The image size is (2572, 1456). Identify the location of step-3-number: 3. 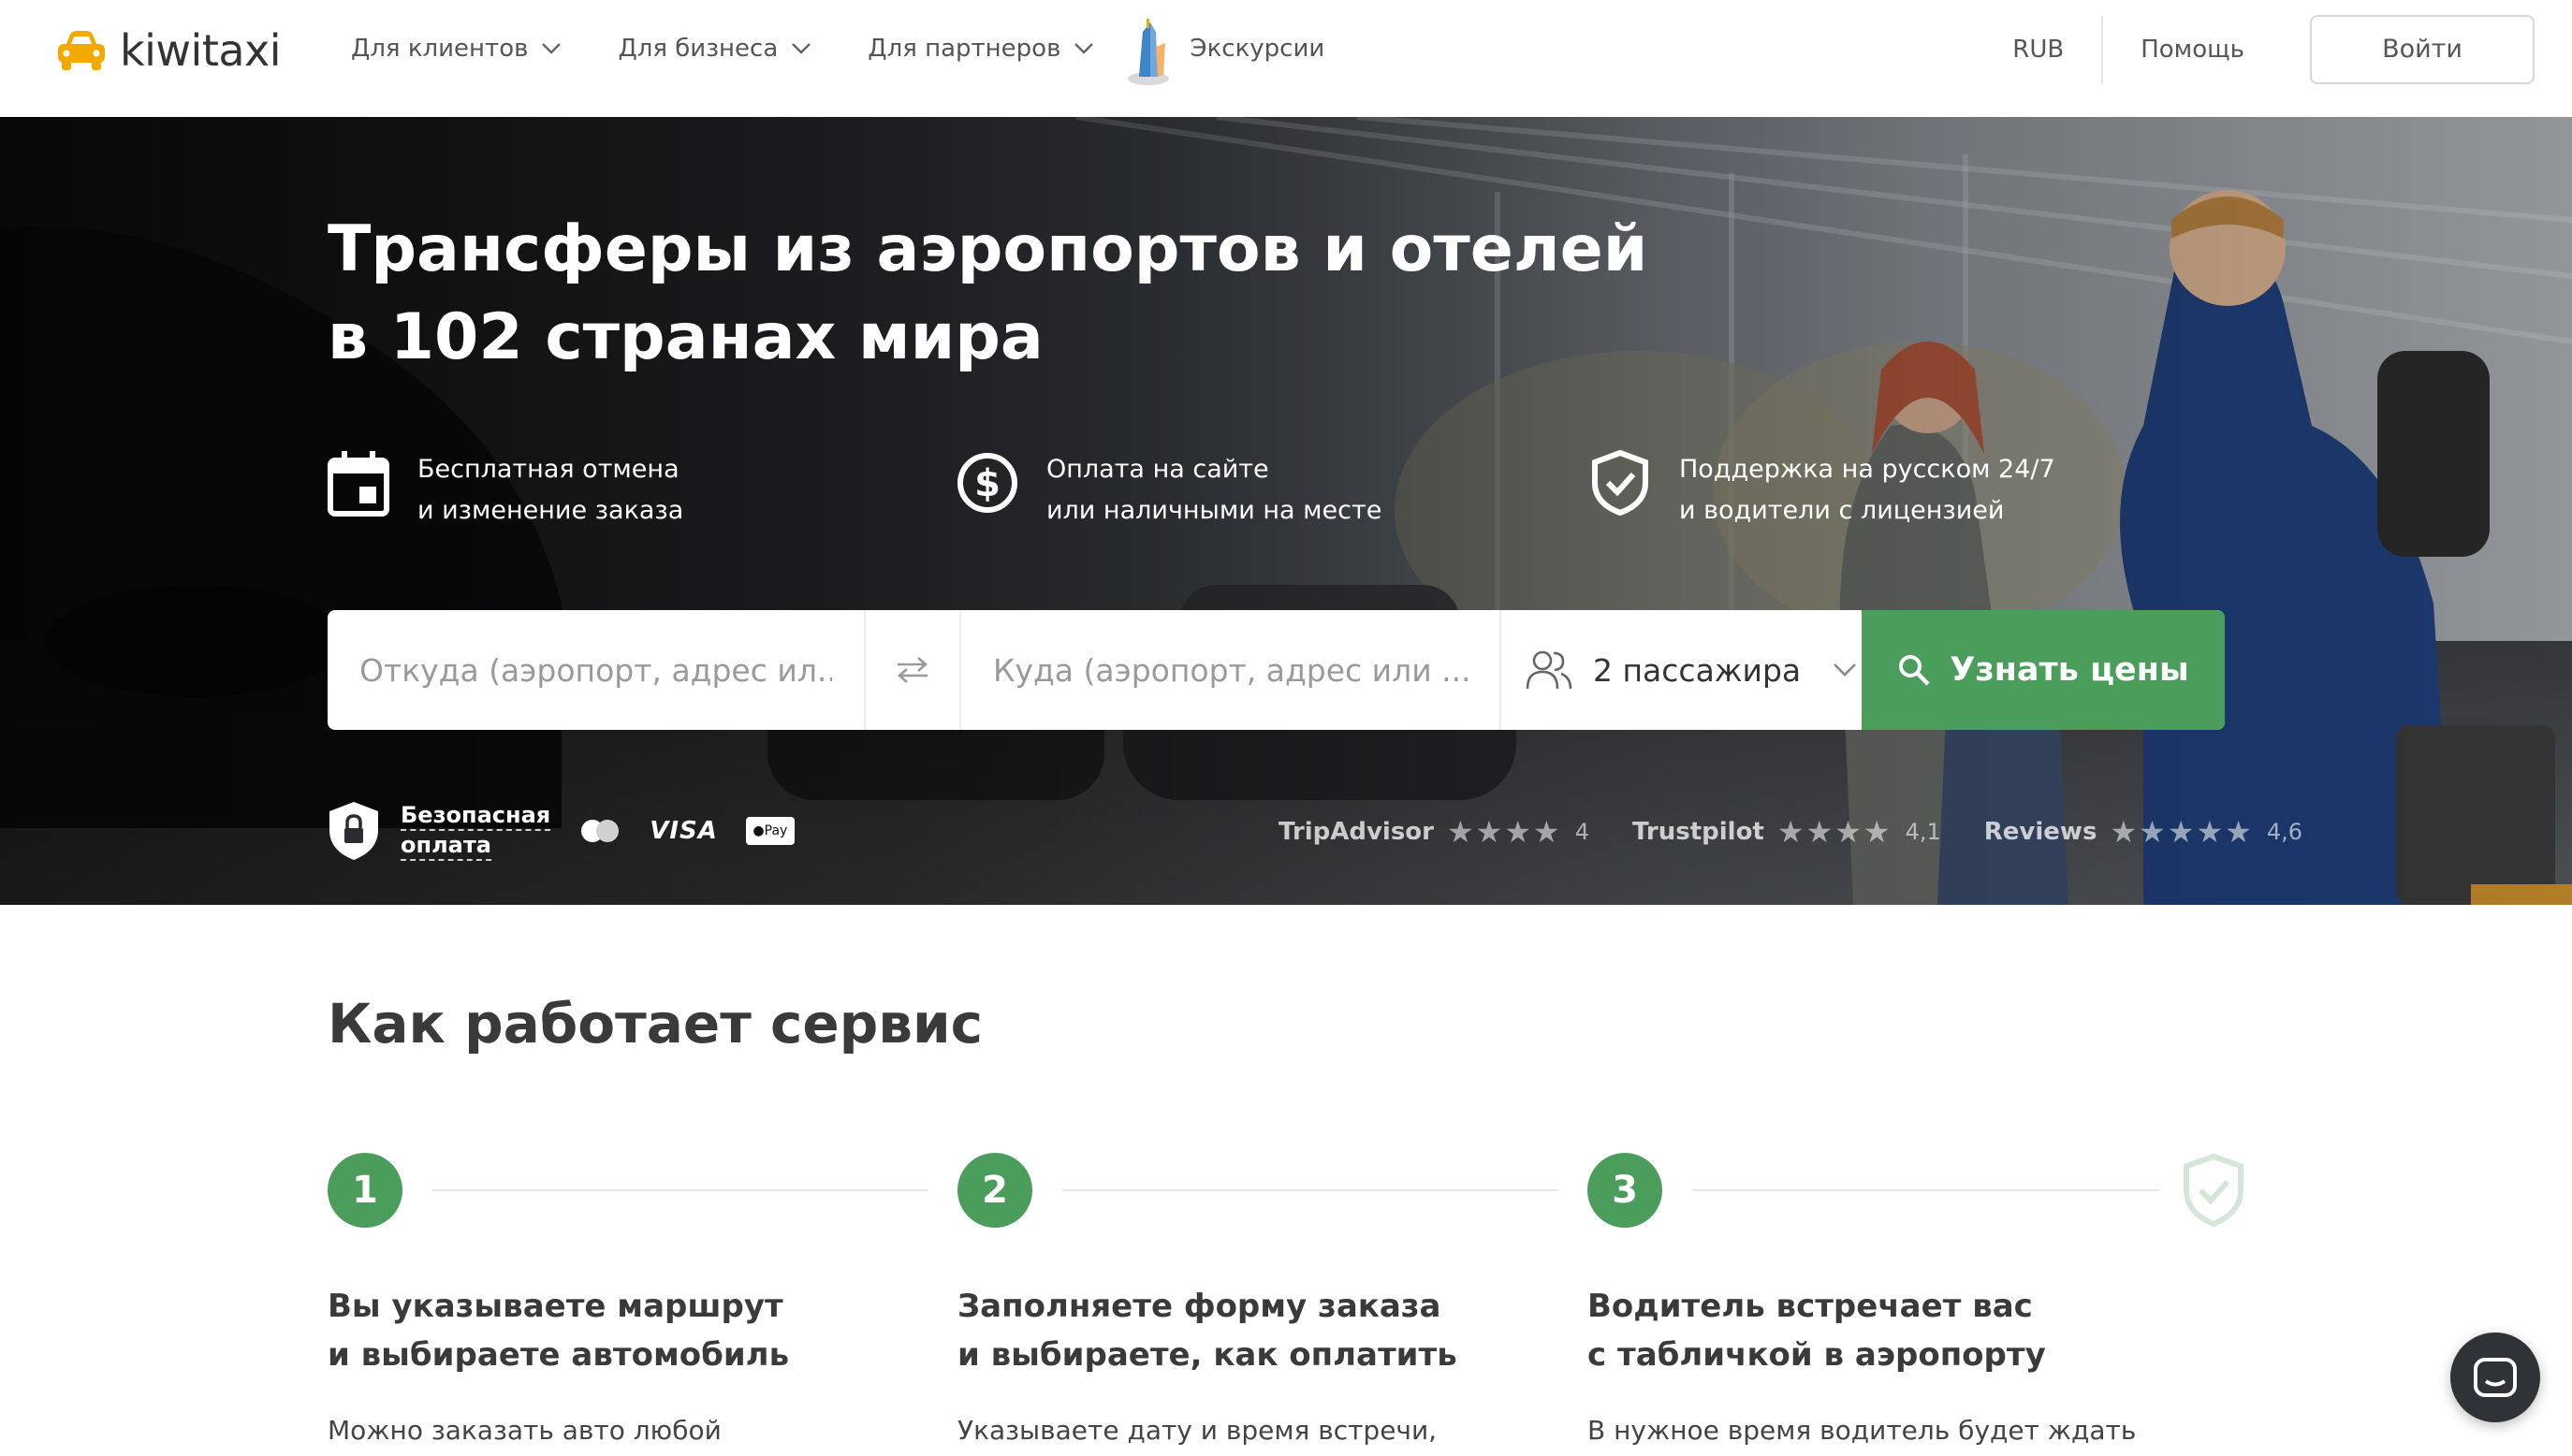
(1625, 1190).